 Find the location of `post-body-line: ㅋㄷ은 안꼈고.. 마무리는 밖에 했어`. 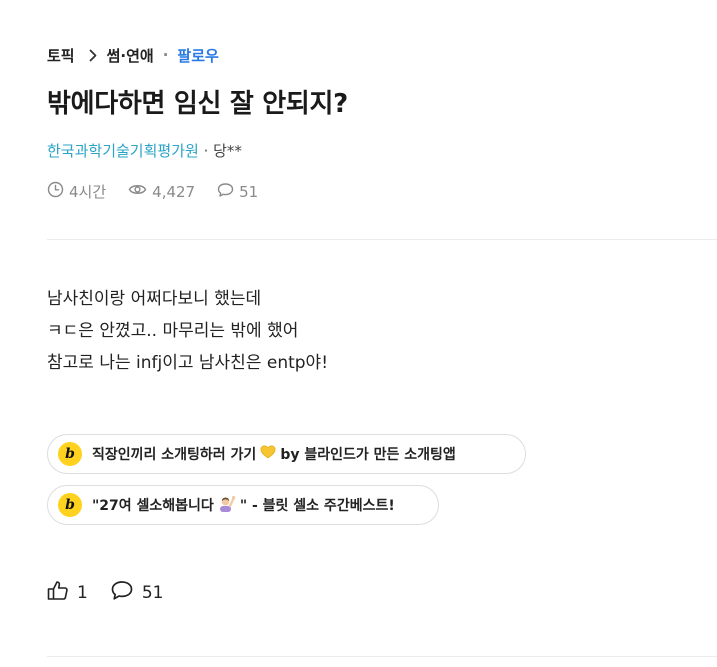

post-body-line: ㅋㄷ은 안꼈고.. 마무리는 밖에 했어 is located at coordinates (173, 331).